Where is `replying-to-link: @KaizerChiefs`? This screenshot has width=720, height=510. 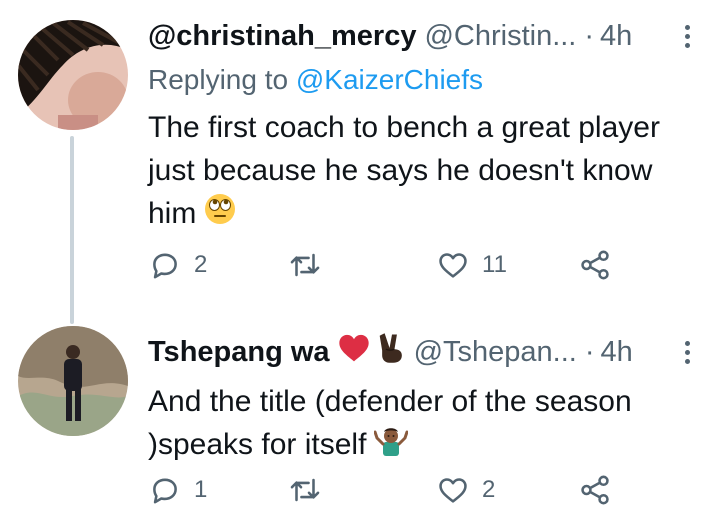
replying-to-link: @KaizerChiefs is located at coordinates (389, 79).